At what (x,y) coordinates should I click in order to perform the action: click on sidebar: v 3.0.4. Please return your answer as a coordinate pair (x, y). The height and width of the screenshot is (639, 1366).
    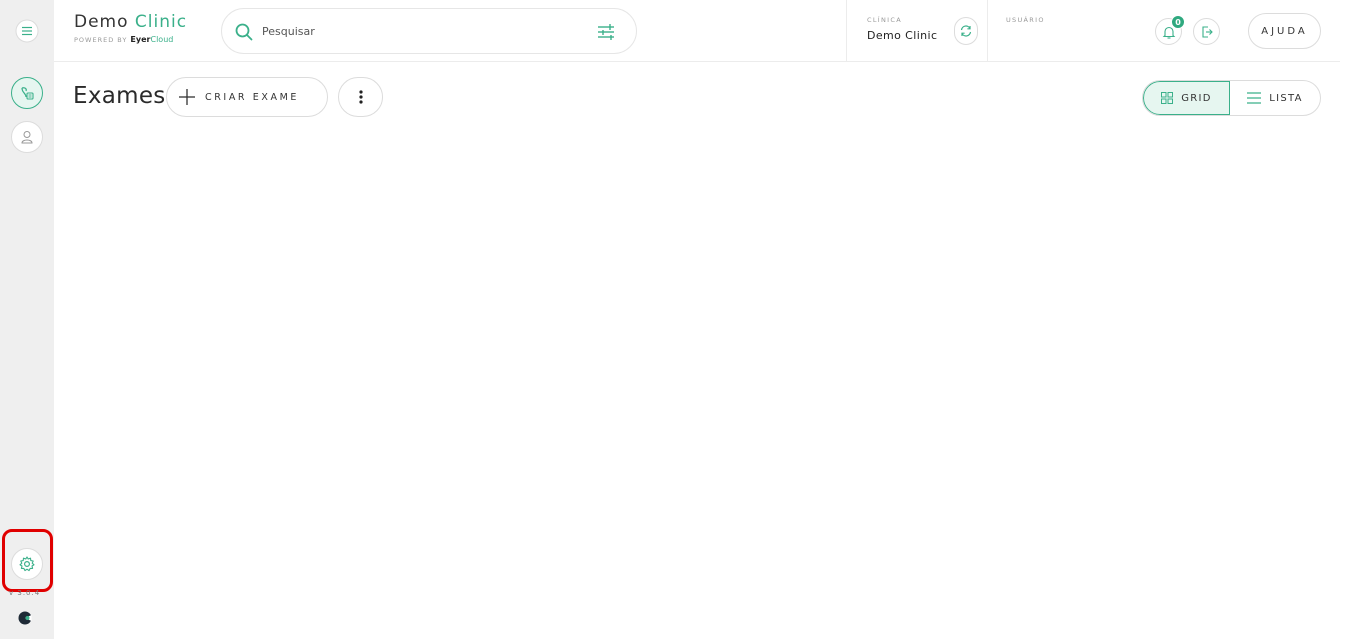
    Looking at the image, I should click on (27, 319).